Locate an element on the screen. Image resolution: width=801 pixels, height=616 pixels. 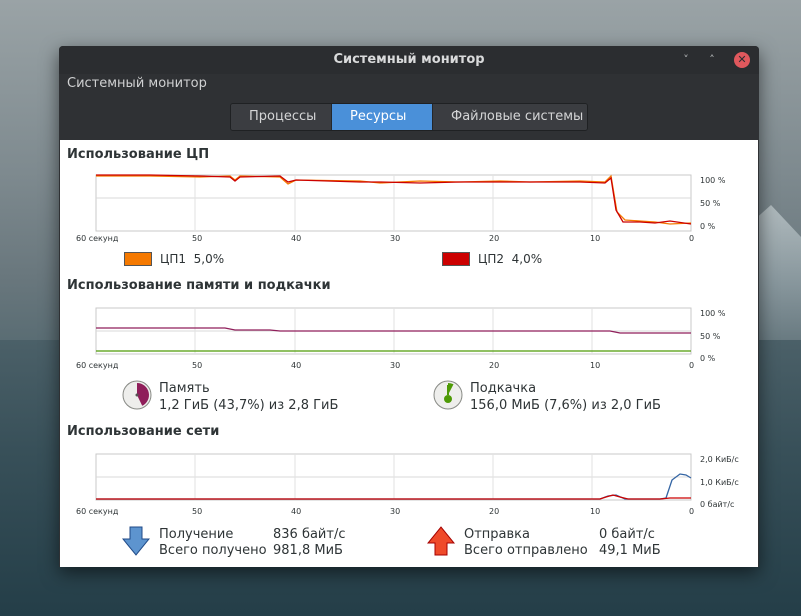
receive-info: Получение Всего получено is located at coordinates (213, 543).